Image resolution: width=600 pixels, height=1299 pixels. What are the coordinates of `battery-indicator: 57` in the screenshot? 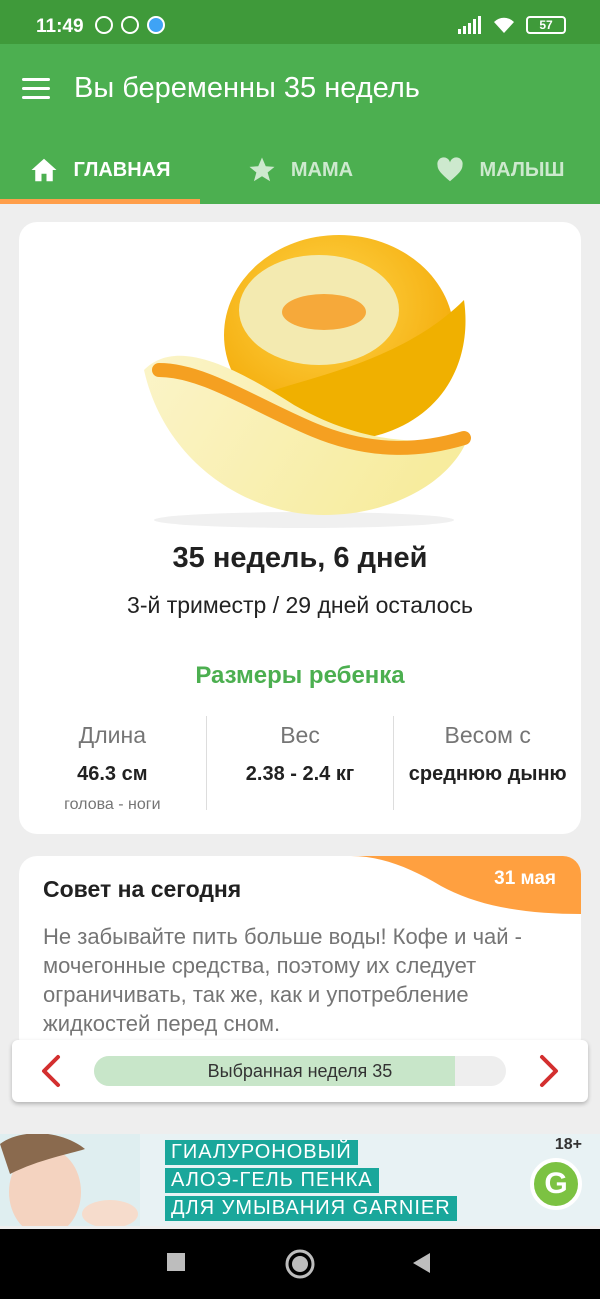 It's located at (546, 25).